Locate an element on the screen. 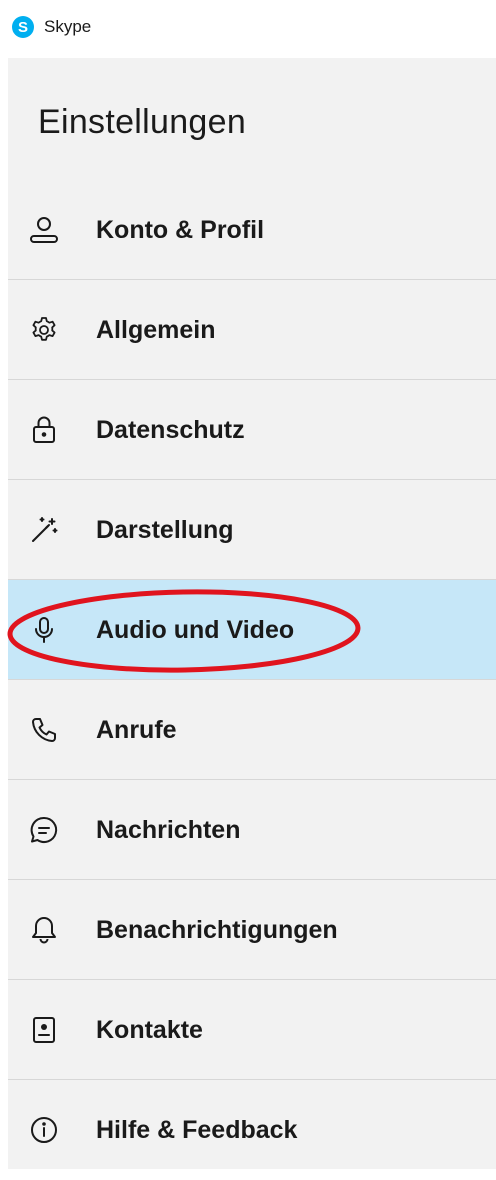 This screenshot has width=496, height=1180. settings-item-label: Audio und Video is located at coordinates (195, 629).